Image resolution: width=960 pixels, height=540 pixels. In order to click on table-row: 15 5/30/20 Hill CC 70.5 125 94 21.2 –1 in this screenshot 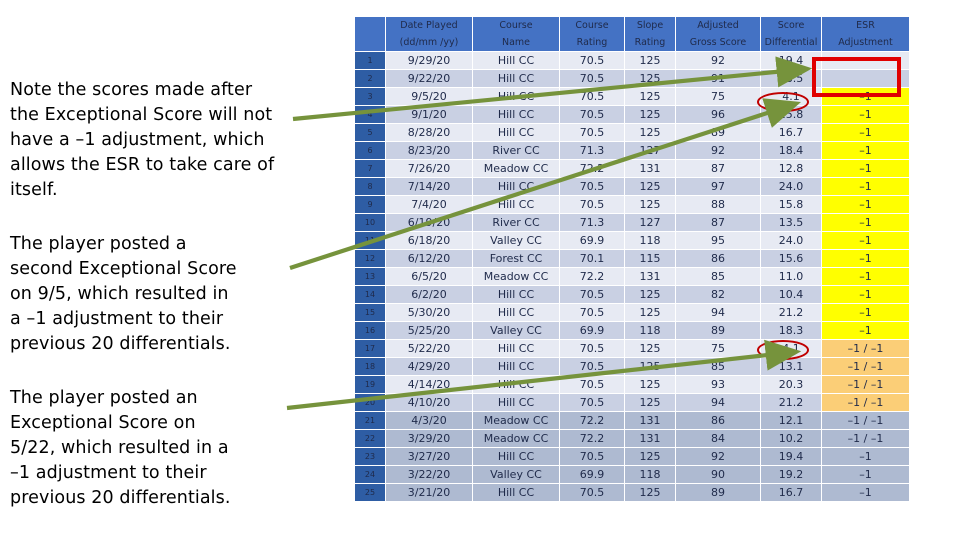, I will do `click(632, 312)`.